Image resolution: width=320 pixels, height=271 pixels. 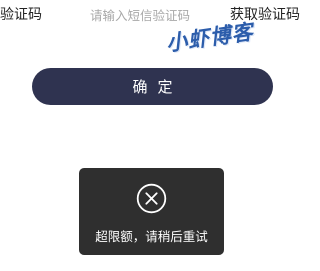 I want to click on error-toast: 超限额，请稍后重试, so click(x=151, y=211).